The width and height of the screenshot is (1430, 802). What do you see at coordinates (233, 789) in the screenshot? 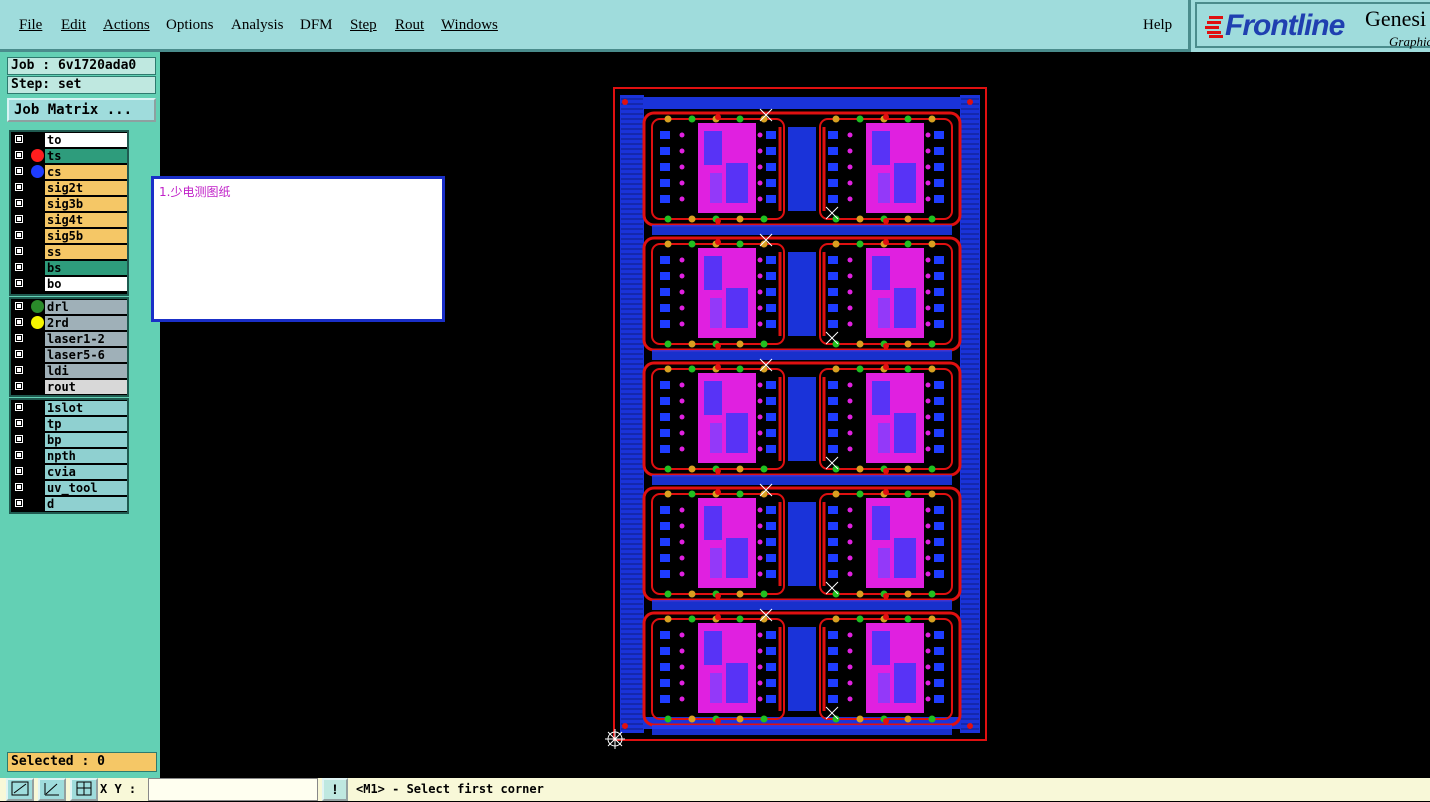
I see `xy-input` at bounding box center [233, 789].